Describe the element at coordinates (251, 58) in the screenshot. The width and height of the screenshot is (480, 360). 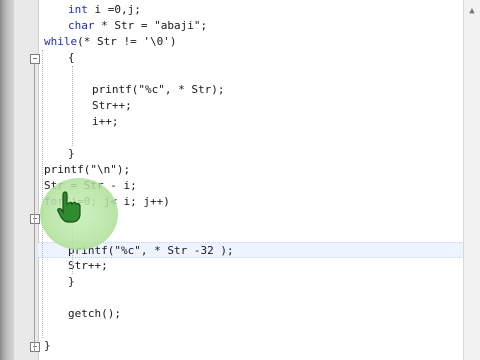
I see `code-line: {` at that location.